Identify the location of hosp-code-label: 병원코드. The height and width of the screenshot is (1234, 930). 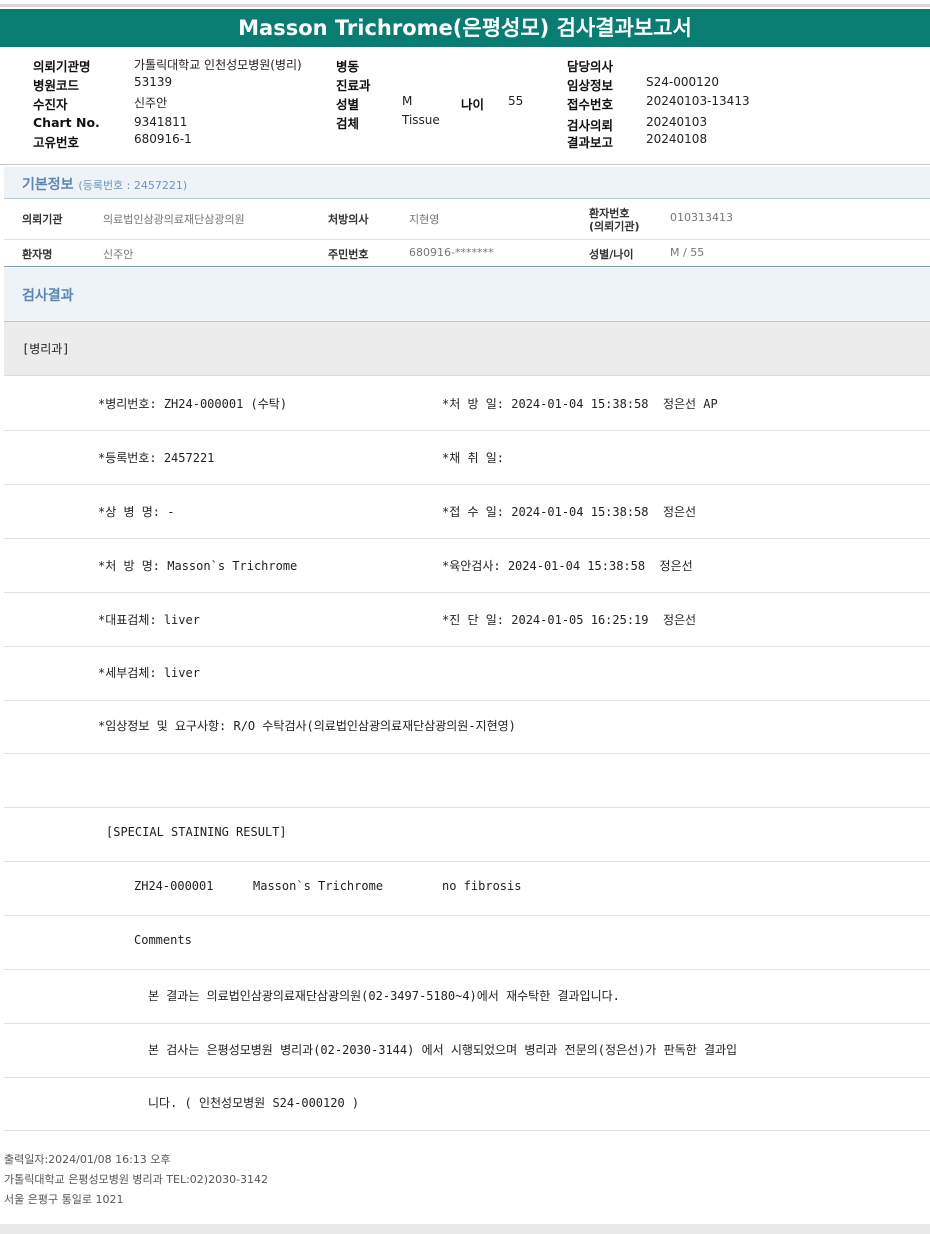
(56, 85).